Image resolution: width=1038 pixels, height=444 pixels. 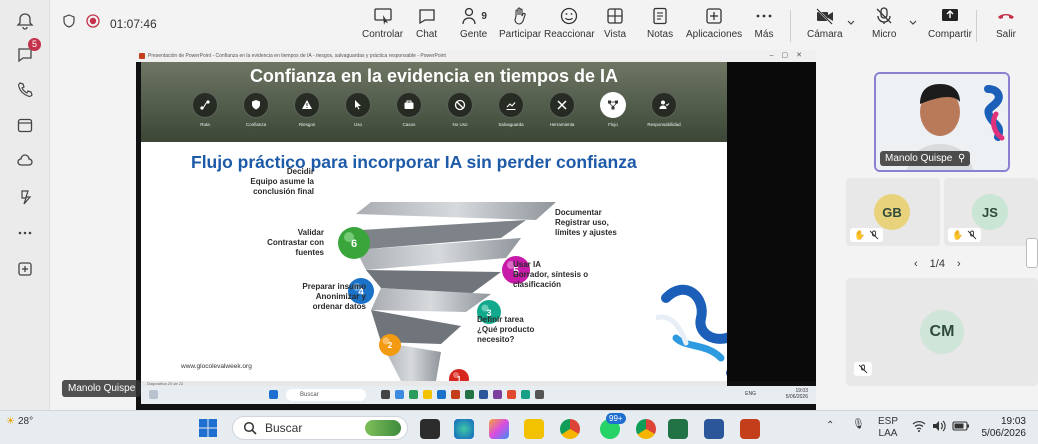 I want to click on more-icon, so click(x=764, y=16).